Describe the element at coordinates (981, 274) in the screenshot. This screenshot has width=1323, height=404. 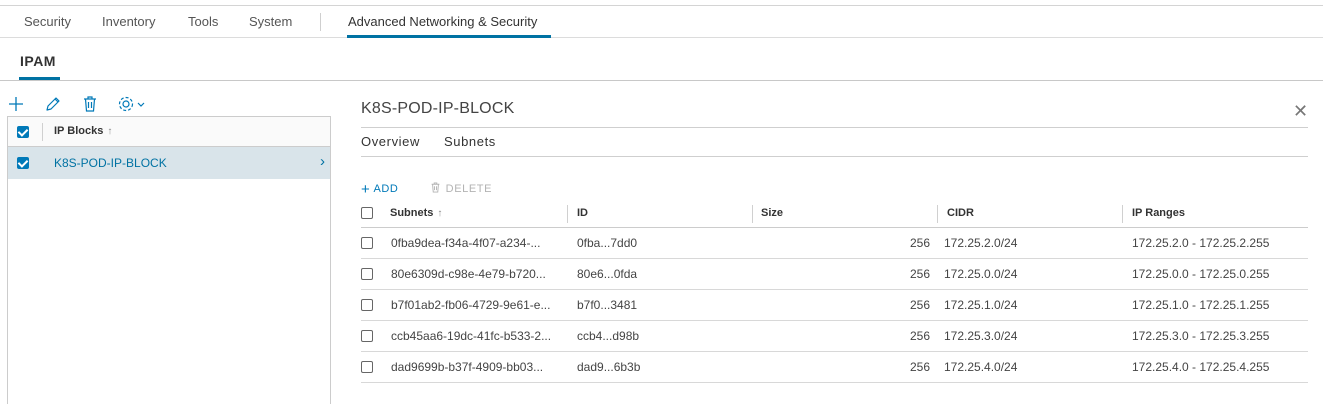
I see `subnet-cidr: 172.25.0.0/24` at that location.